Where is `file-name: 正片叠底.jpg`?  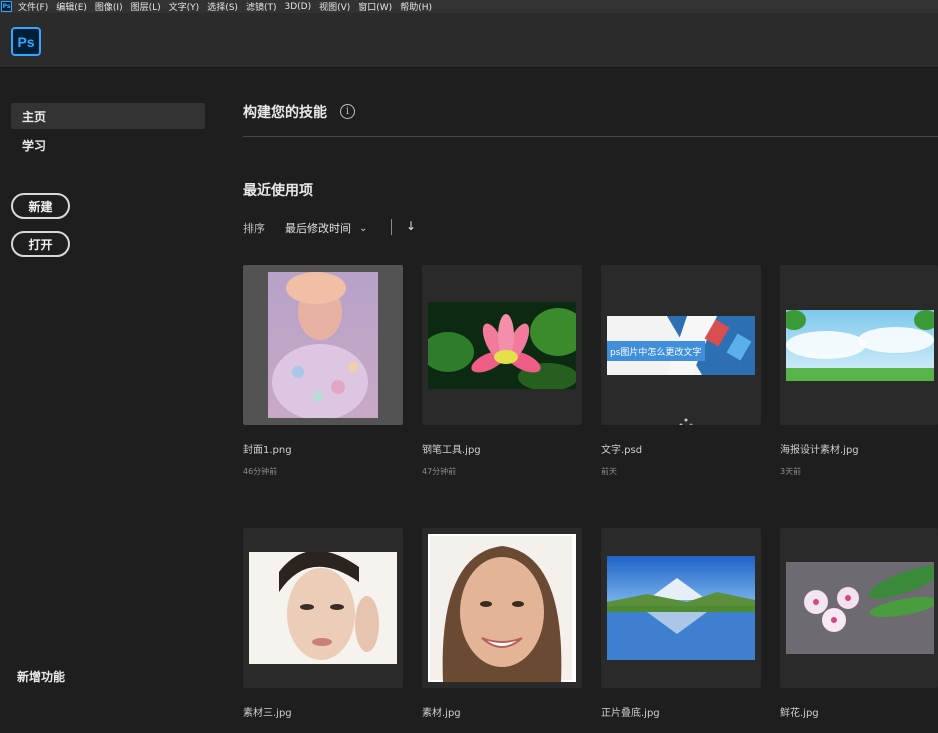
file-name: 正片叠底.jpg is located at coordinates (630, 711).